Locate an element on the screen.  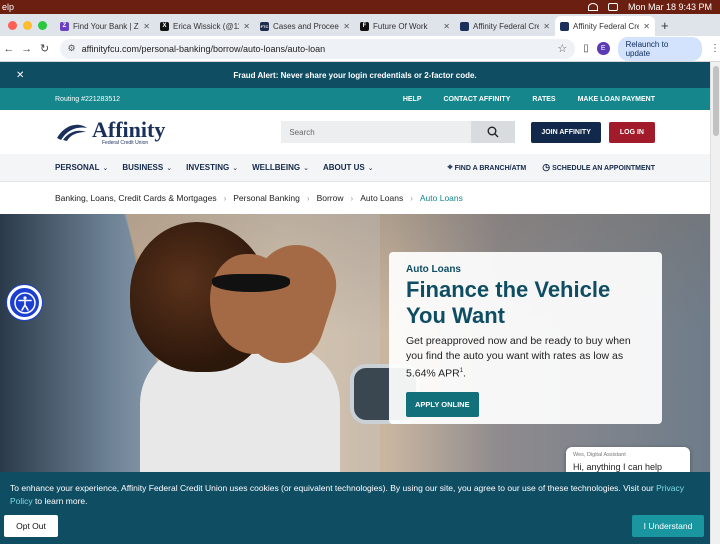
sunglasses-shape is located at coordinates (251, 283).